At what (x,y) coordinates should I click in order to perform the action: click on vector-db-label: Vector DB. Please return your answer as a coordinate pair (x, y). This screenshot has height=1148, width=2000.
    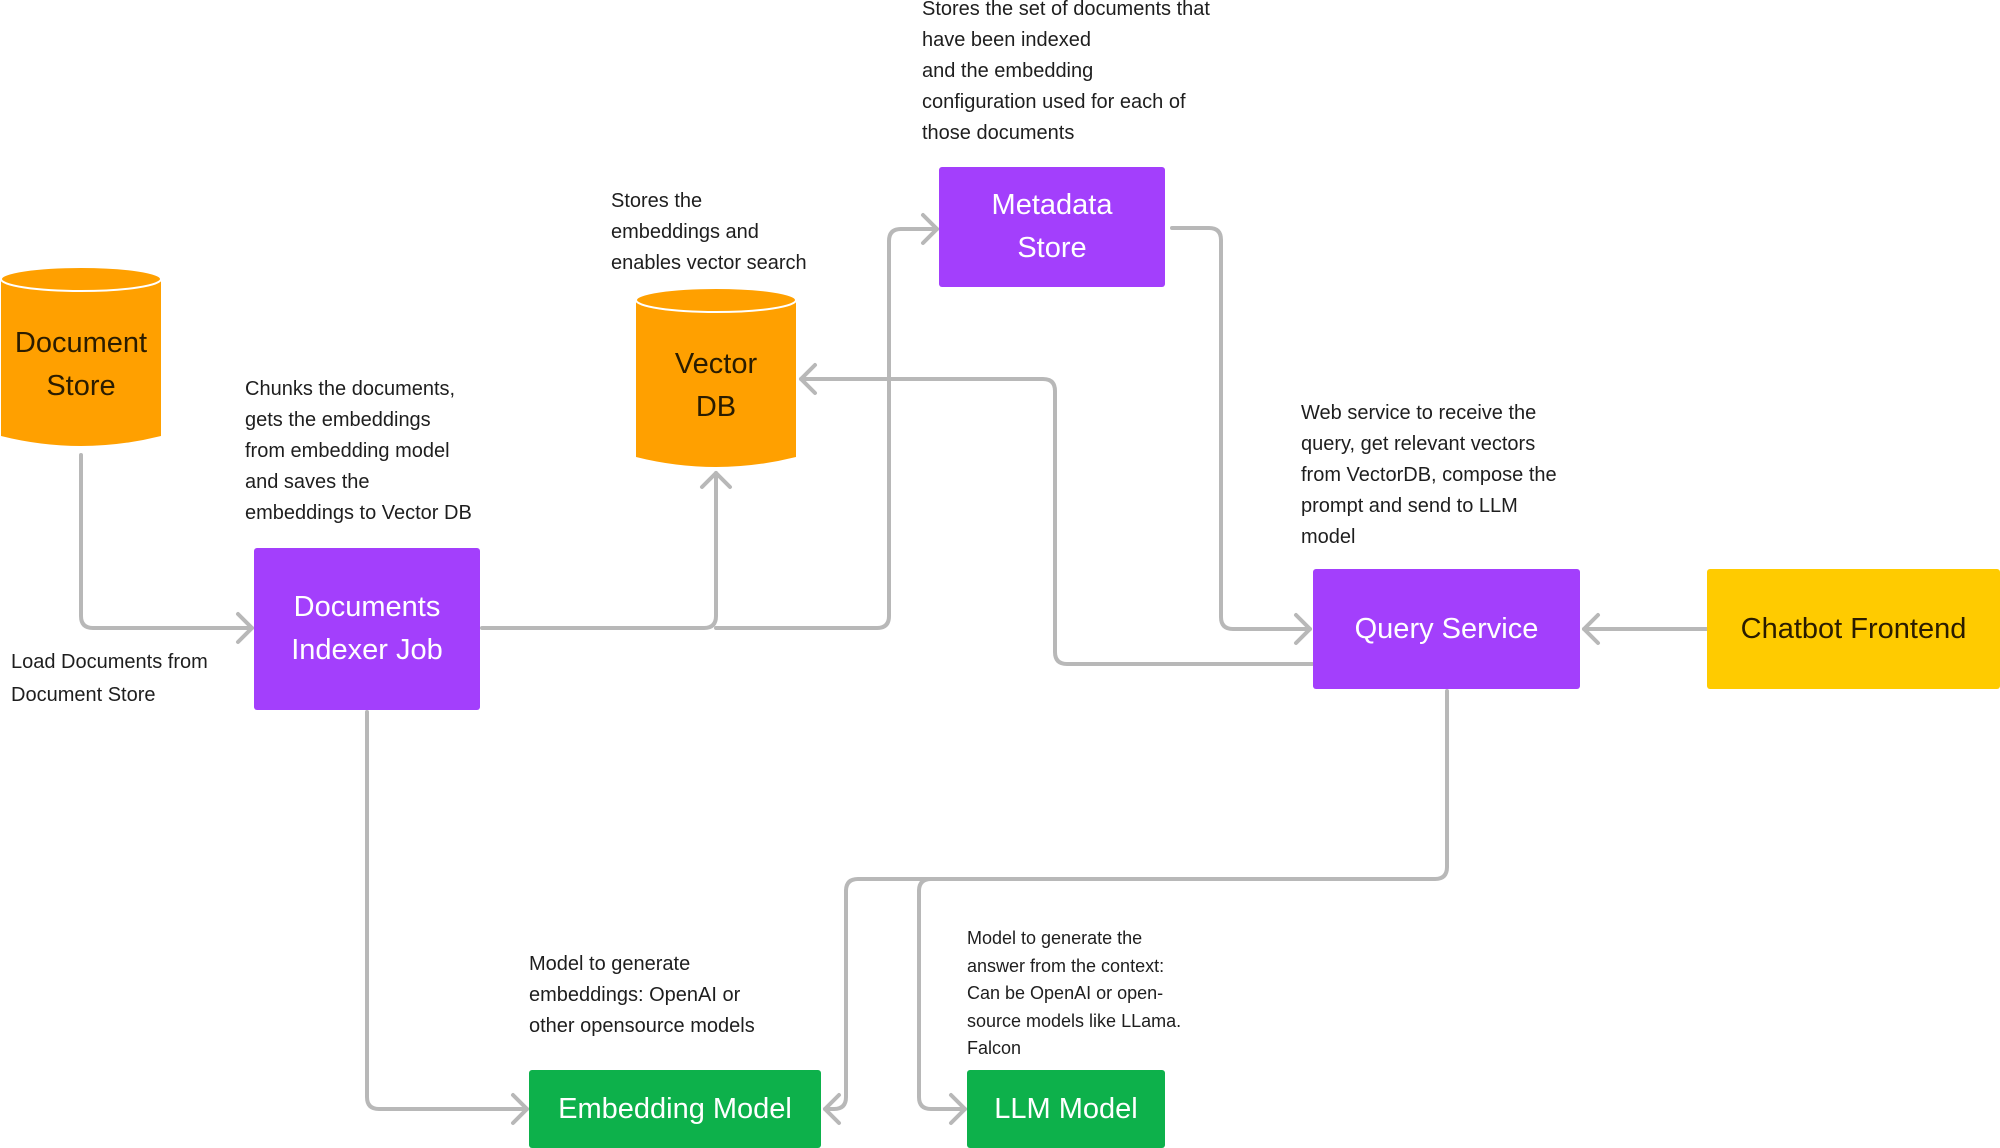
    Looking at the image, I should click on (716, 385).